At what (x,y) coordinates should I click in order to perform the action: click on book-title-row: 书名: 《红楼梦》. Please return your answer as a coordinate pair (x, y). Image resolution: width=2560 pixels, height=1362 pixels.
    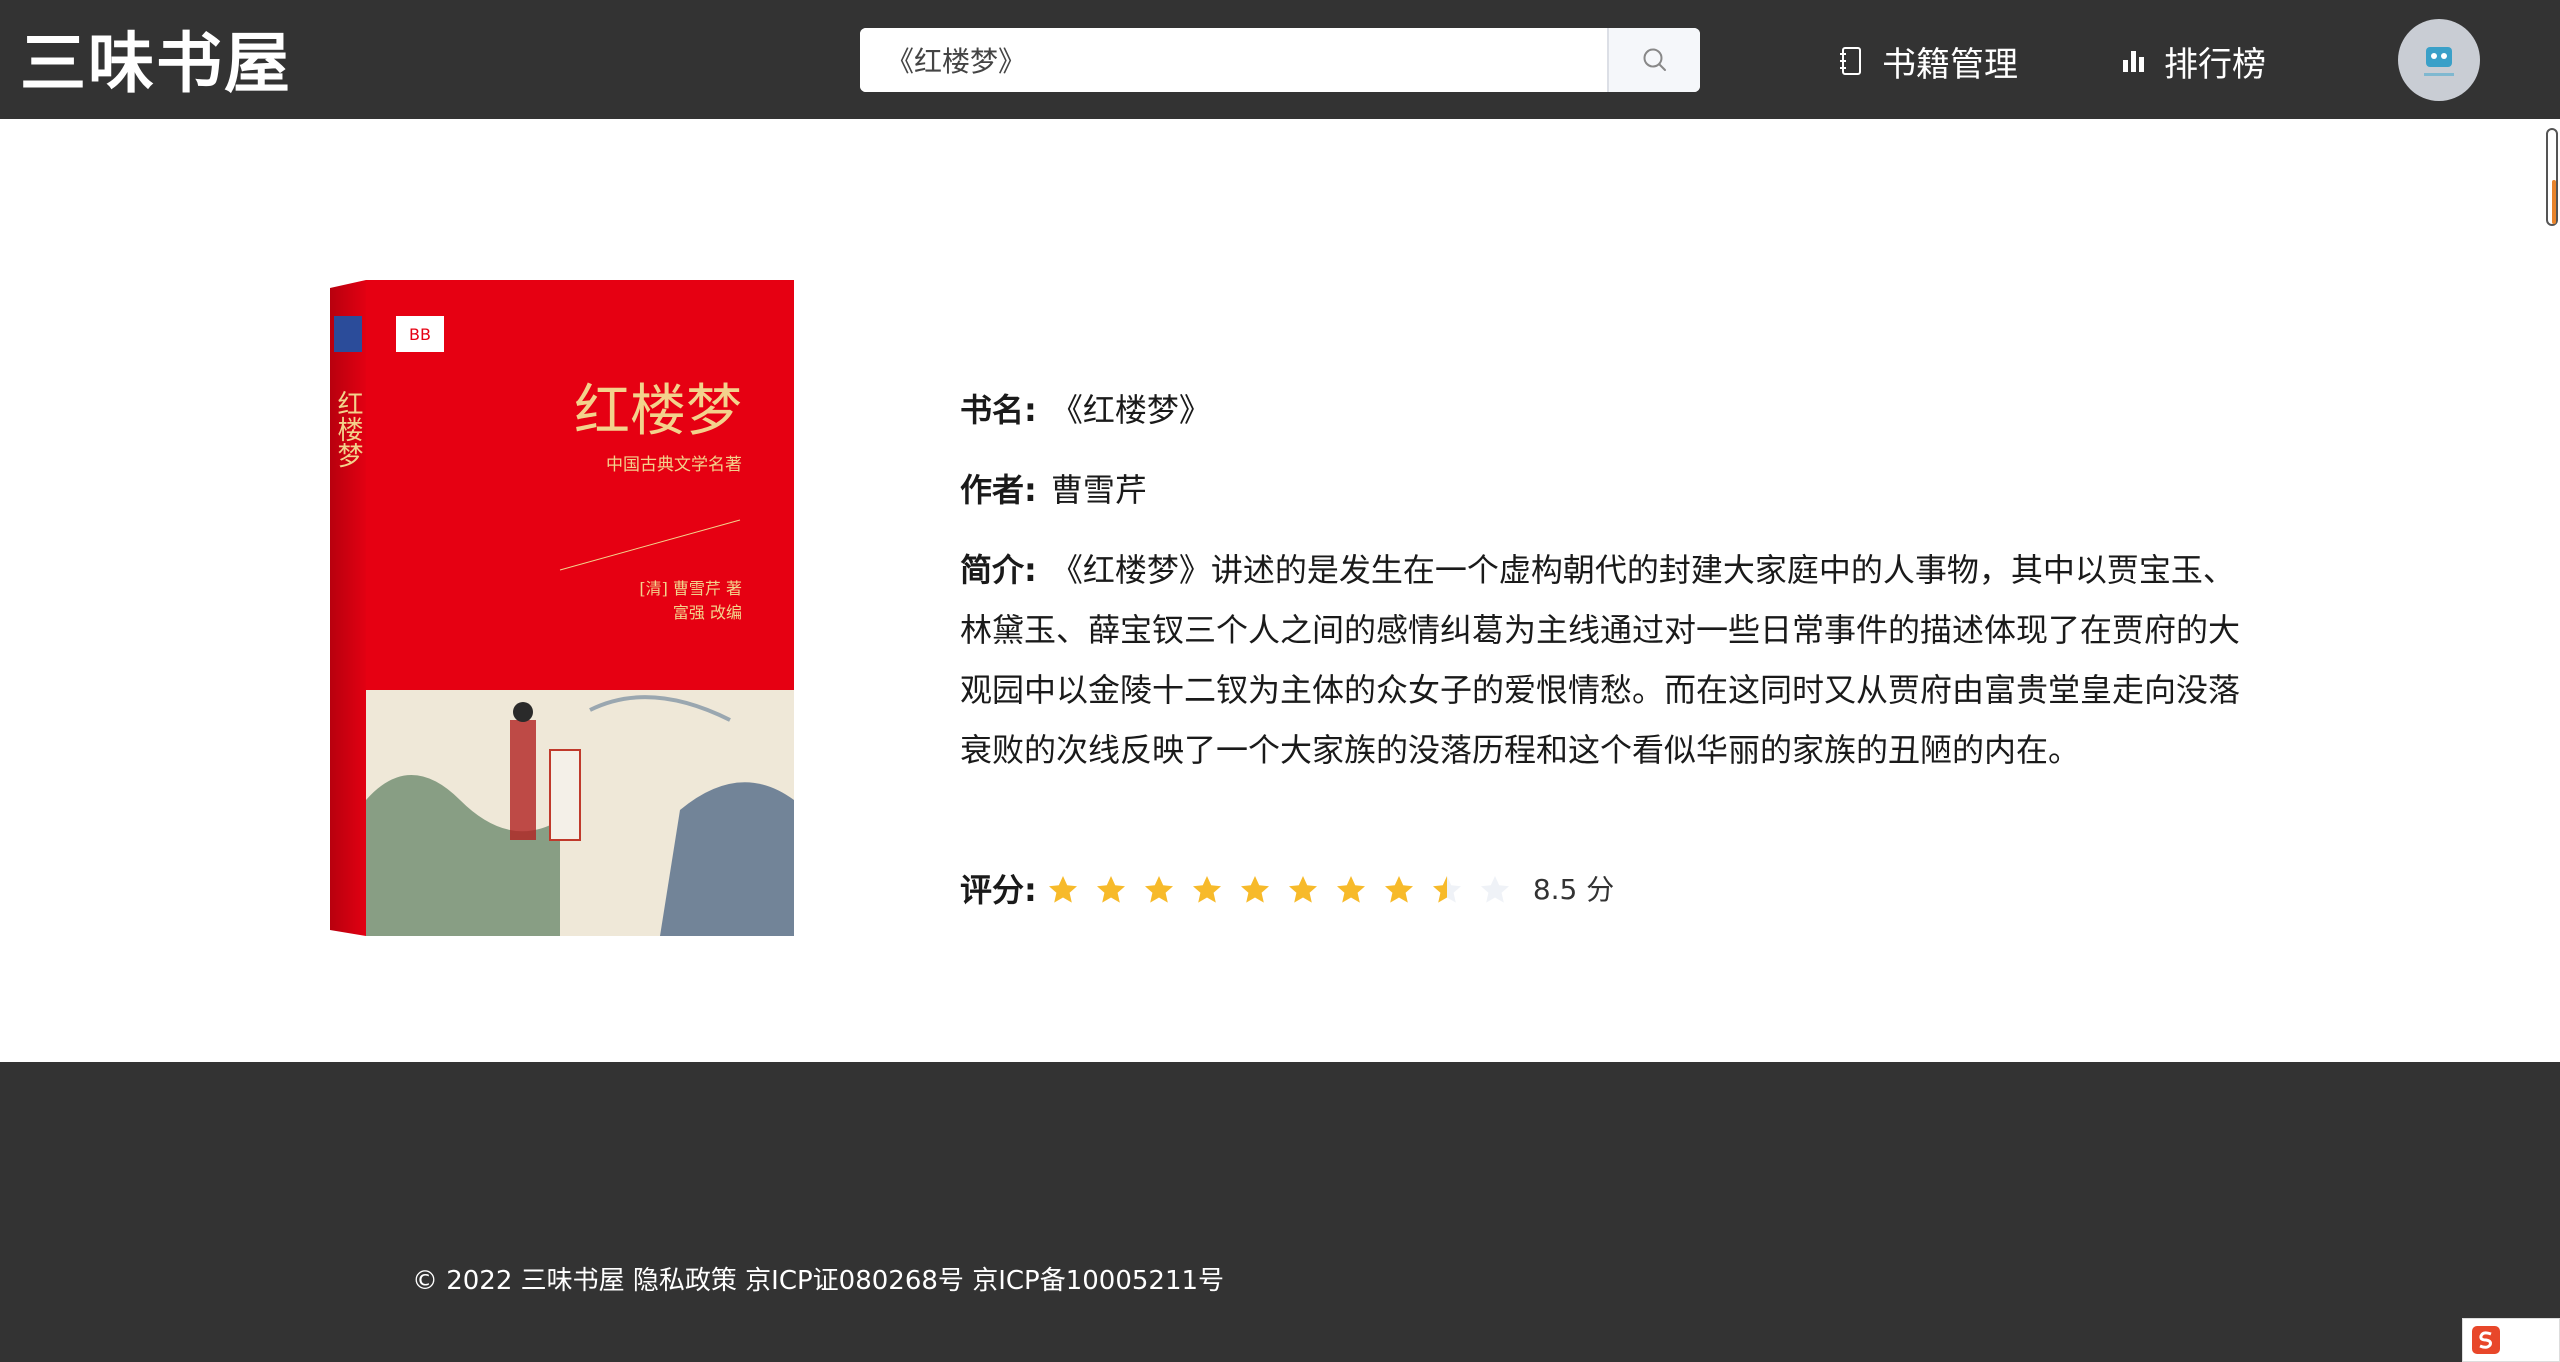
    Looking at the image, I should click on (1085, 410).